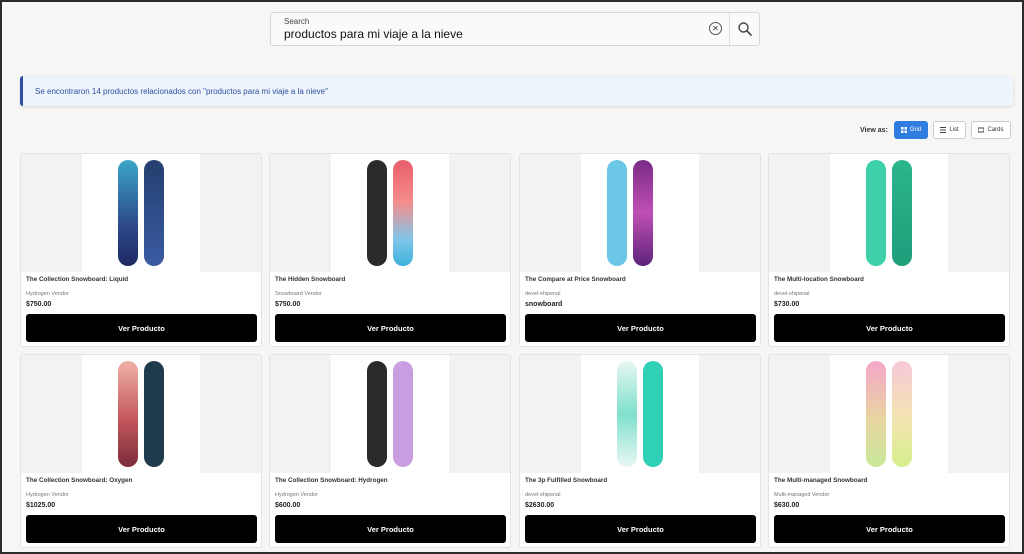  Describe the element at coordinates (745, 29) in the screenshot. I see `search-icon` at that location.